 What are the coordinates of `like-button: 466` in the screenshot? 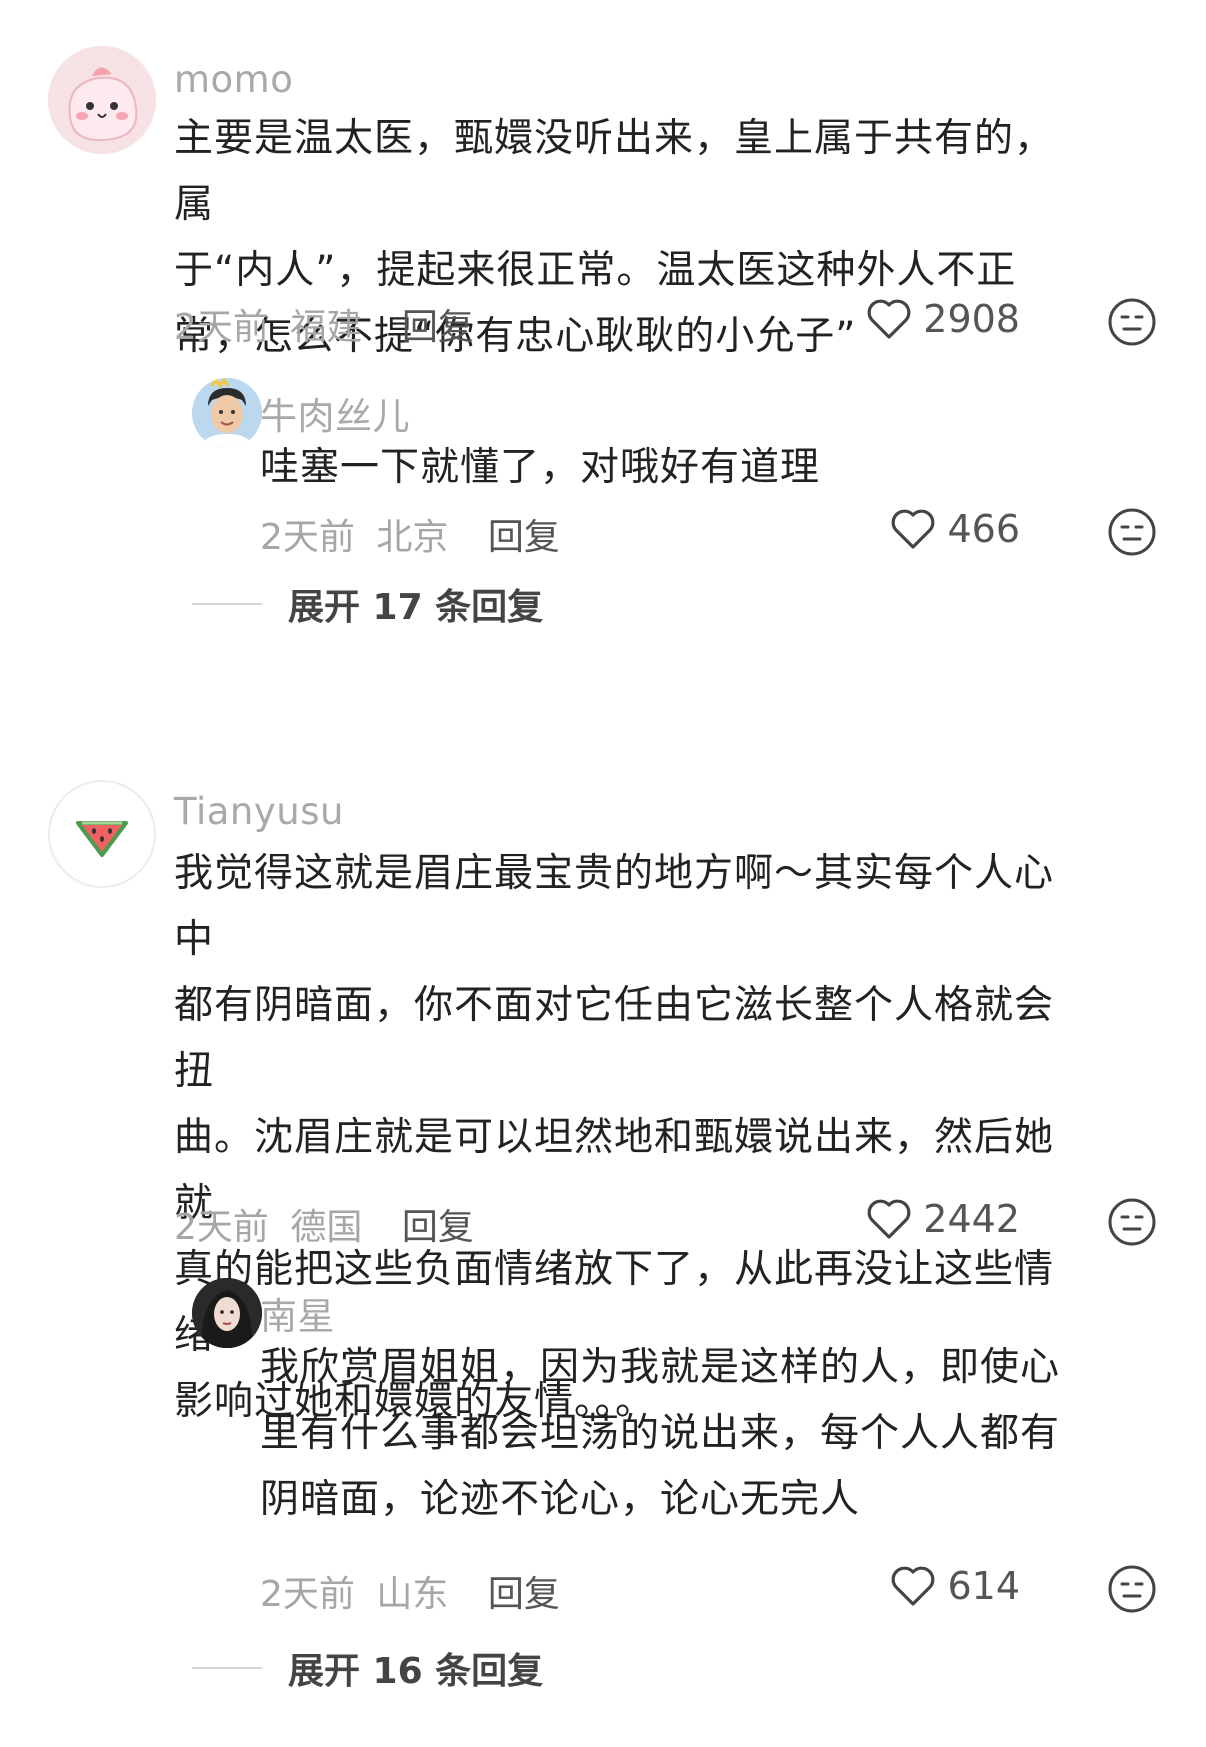 It's located at (954, 529).